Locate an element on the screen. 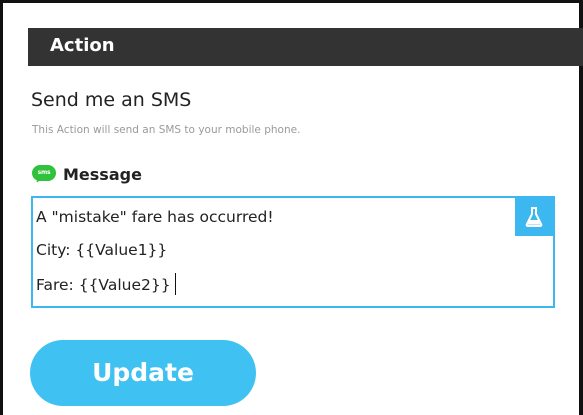 This screenshot has height=415, width=583. section-header: Action is located at coordinates (305, 47).